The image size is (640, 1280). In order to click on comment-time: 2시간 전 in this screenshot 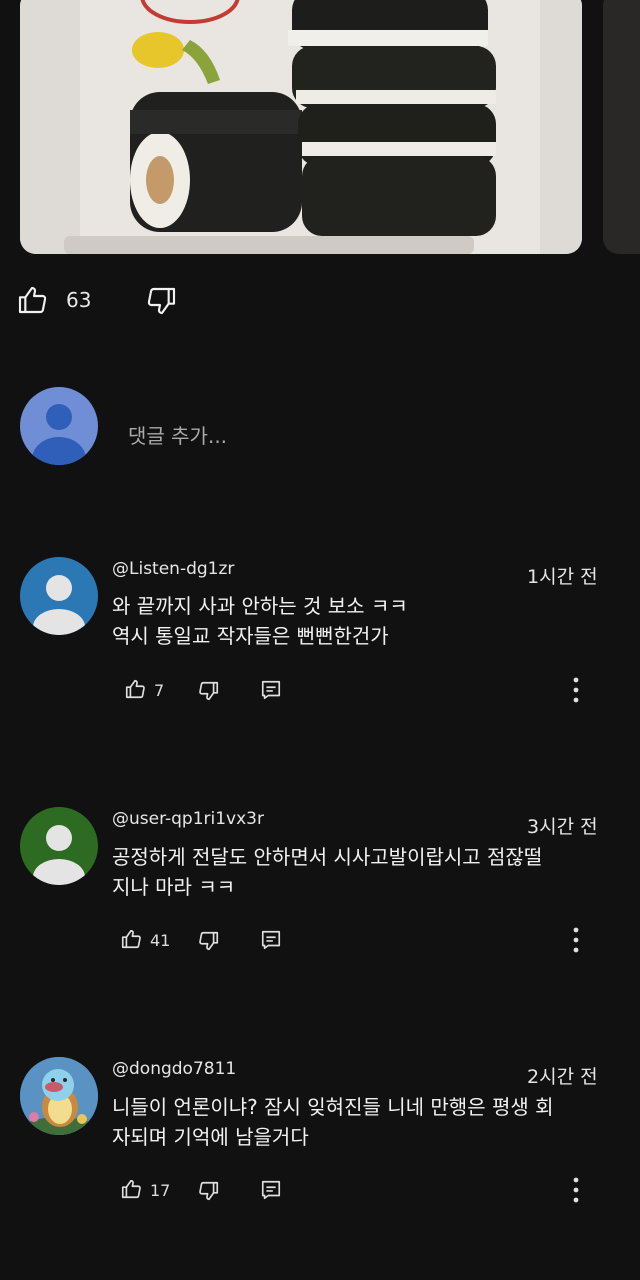, I will do `click(562, 1077)`.